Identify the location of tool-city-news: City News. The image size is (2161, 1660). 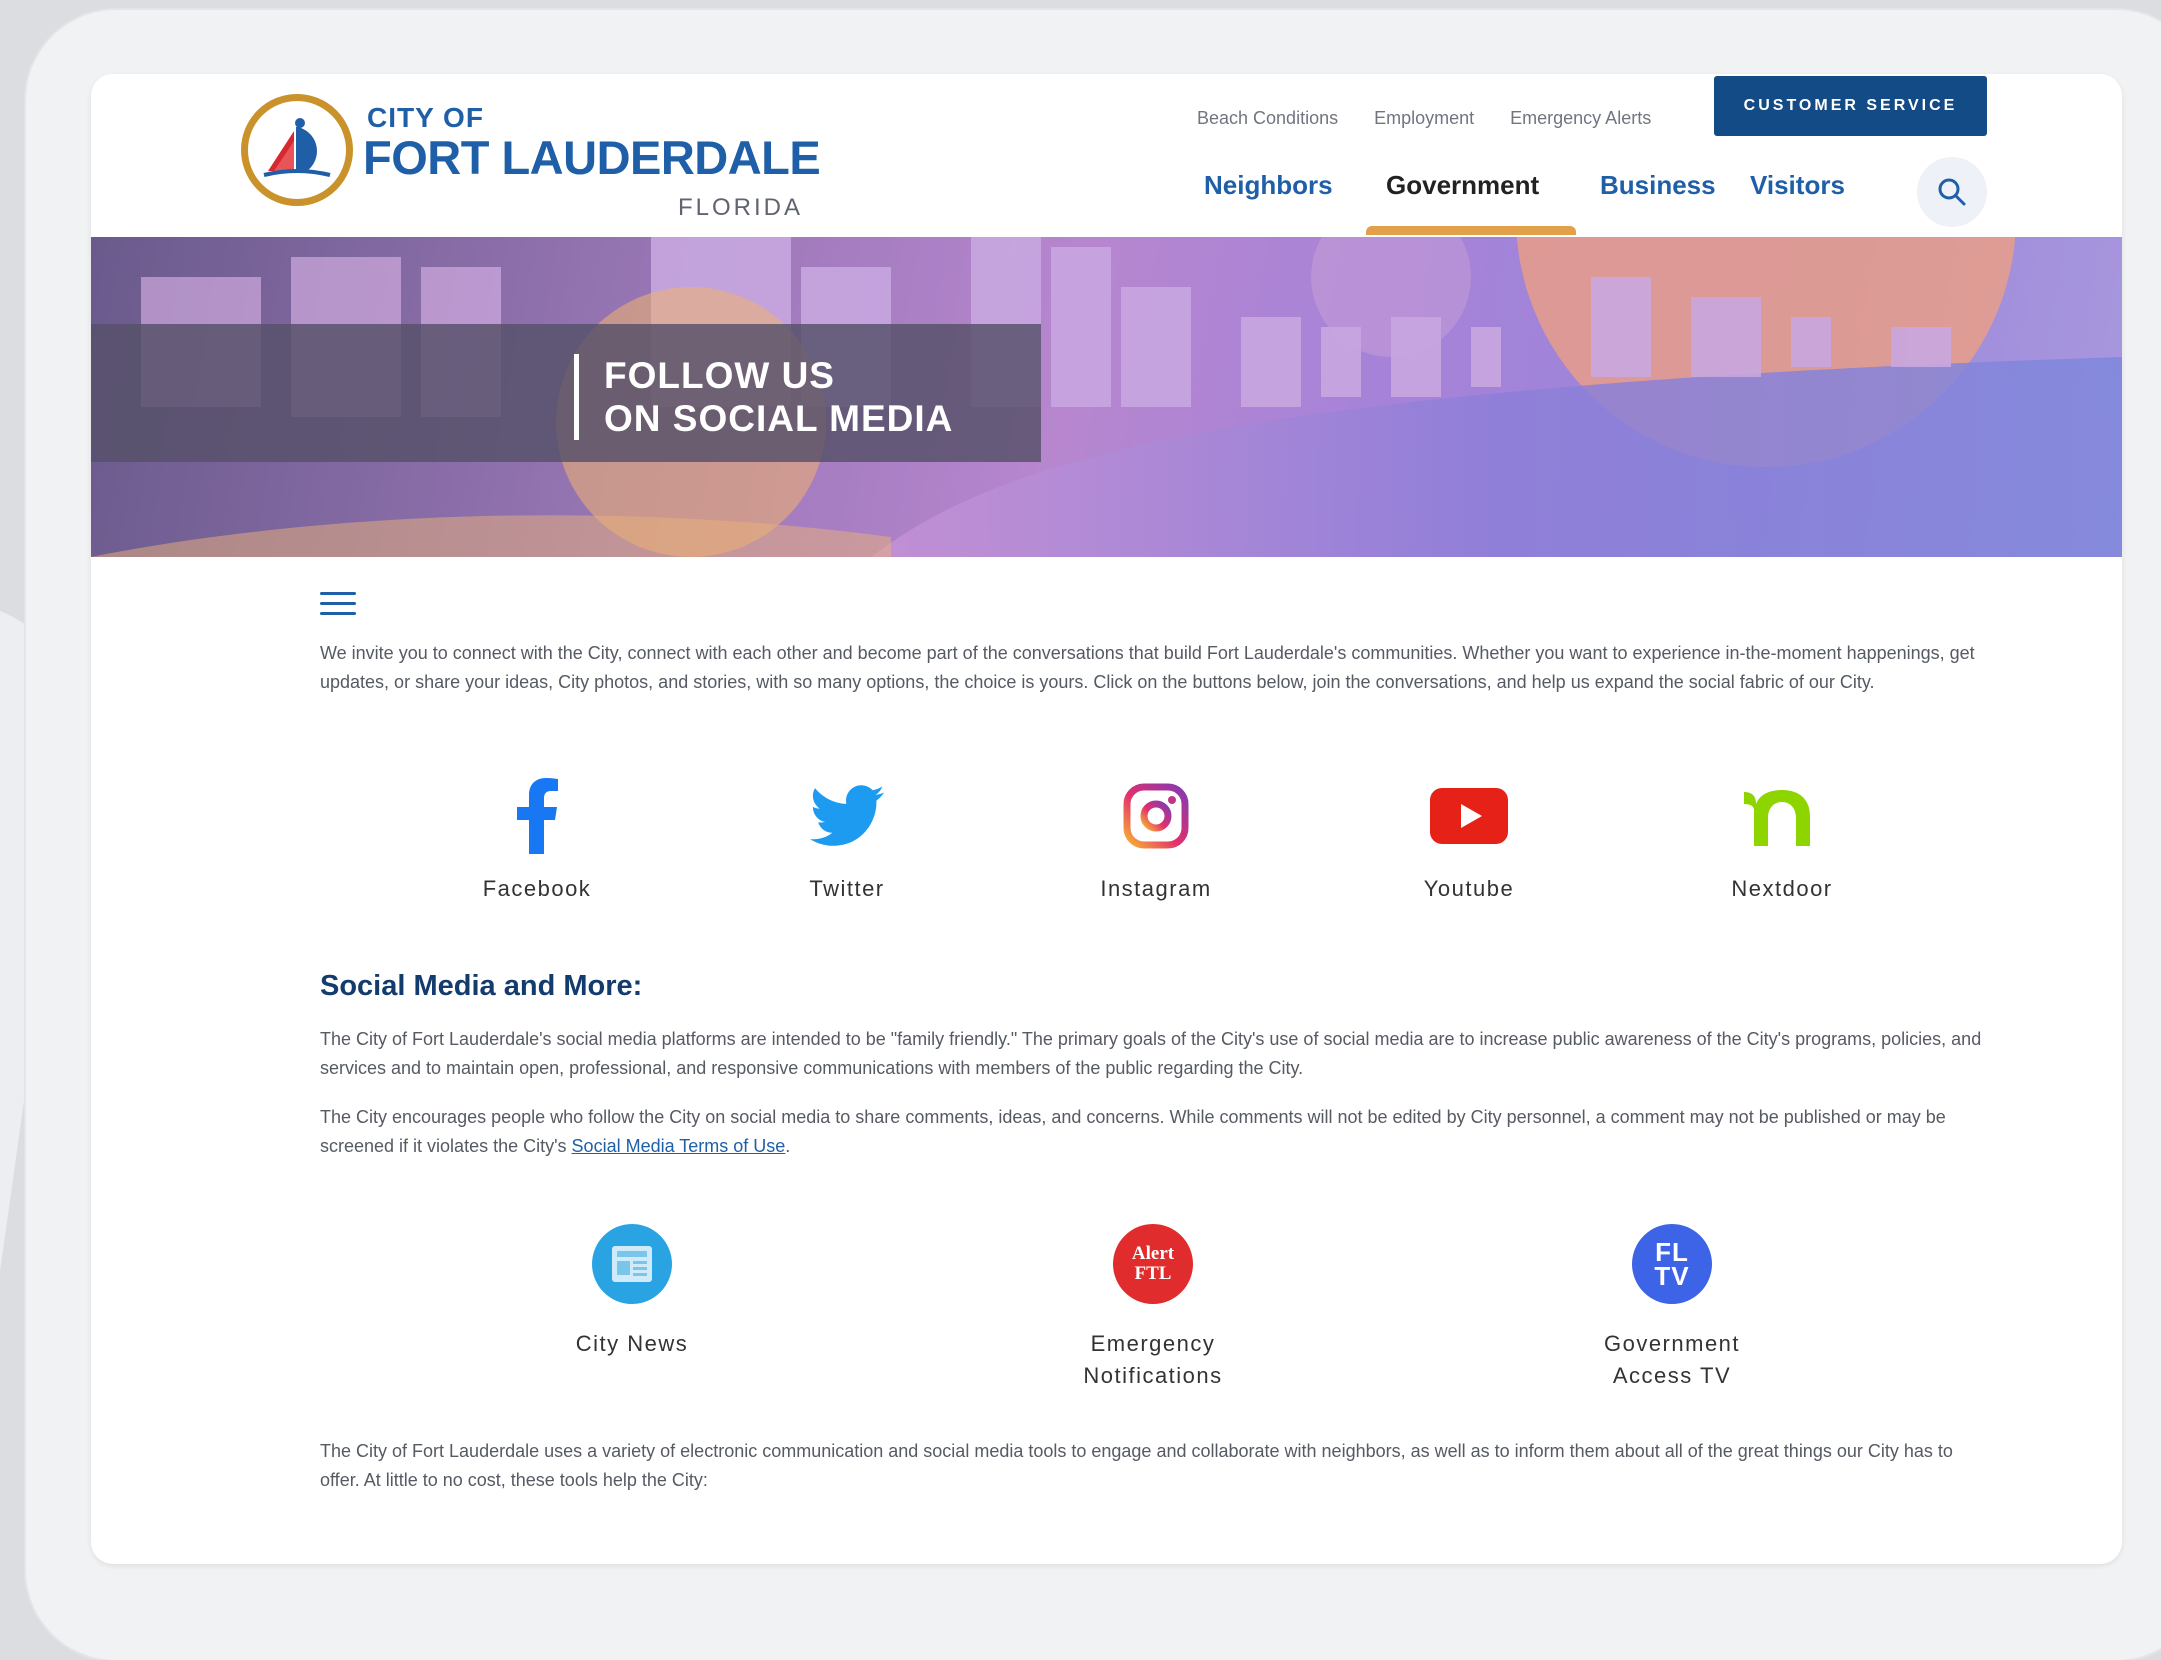
(632, 1292).